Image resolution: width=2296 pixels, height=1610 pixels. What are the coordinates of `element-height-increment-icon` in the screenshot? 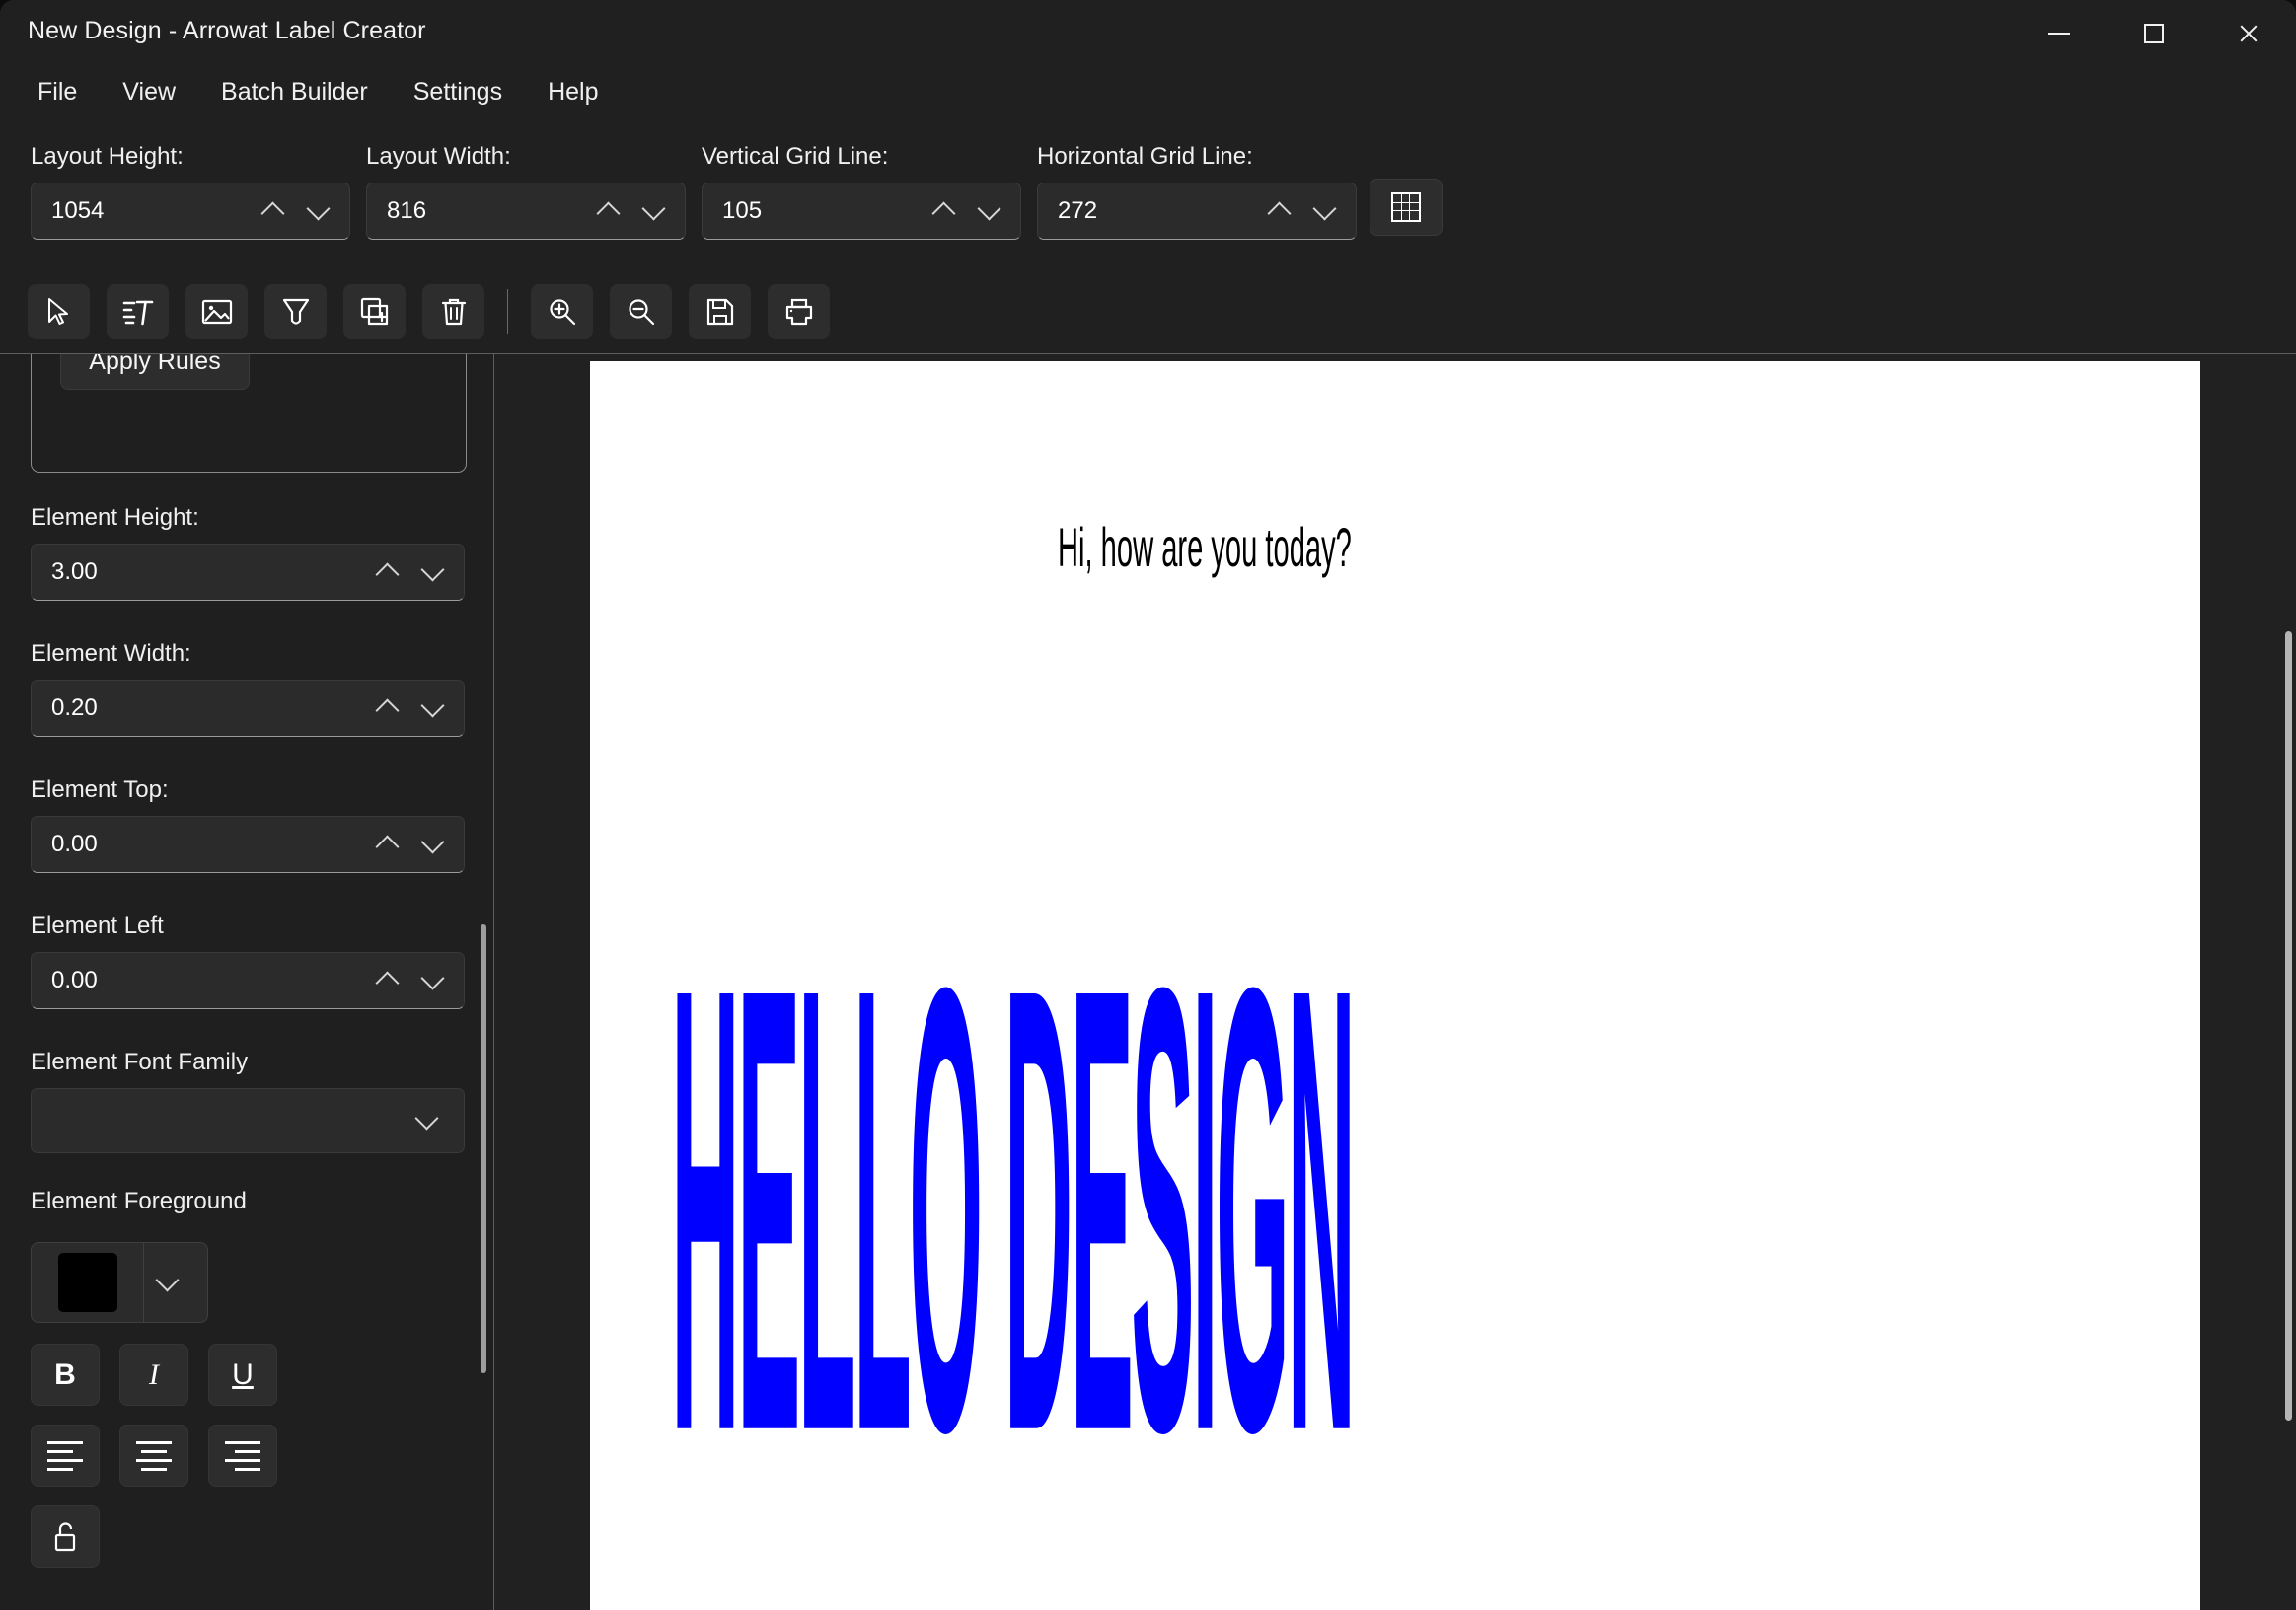 It's located at (388, 572).